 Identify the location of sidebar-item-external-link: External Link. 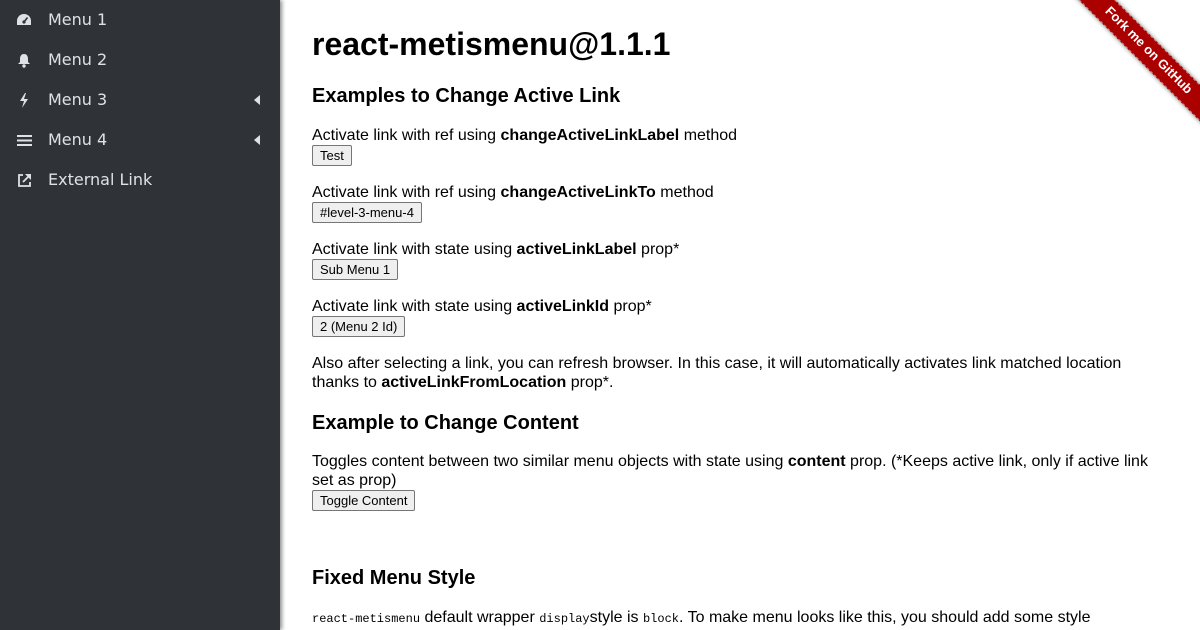
(140, 180).